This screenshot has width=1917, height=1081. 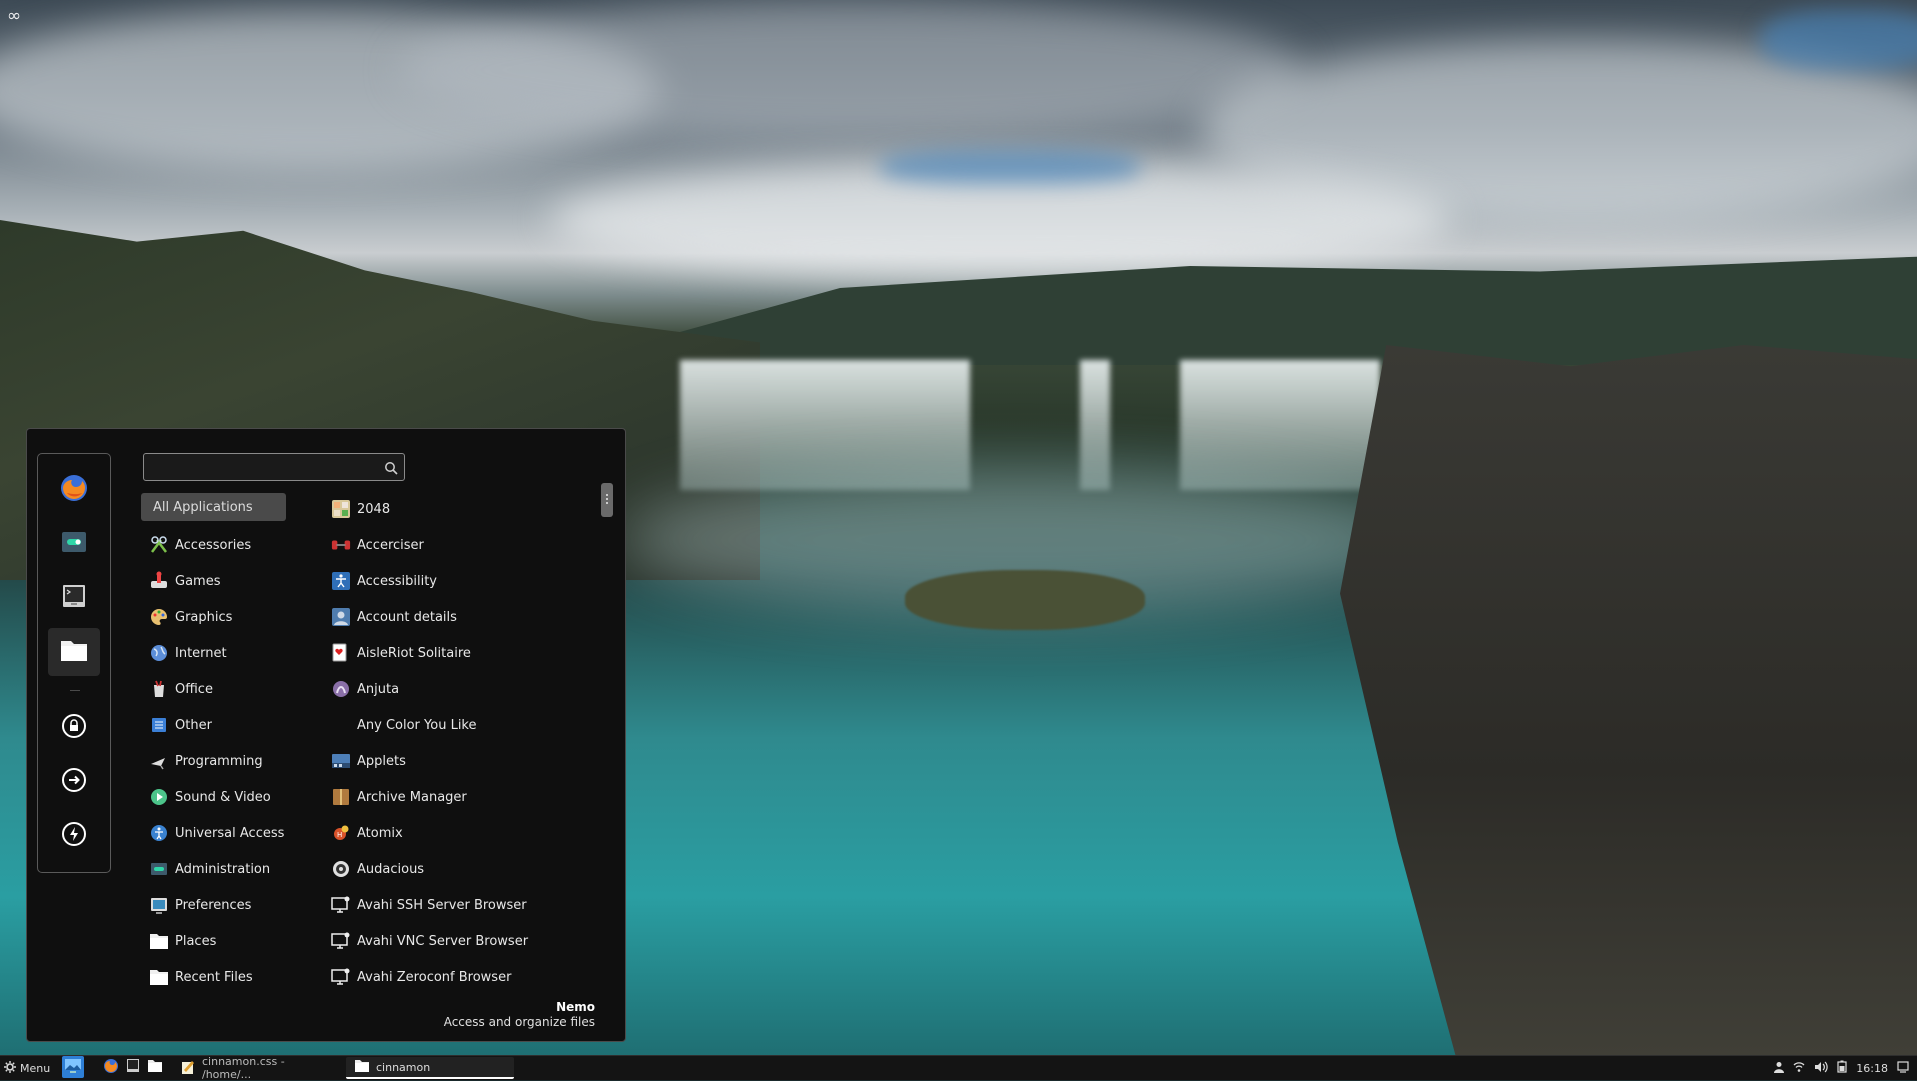 What do you see at coordinates (443, 941) in the screenshot?
I see `app-label: Avahi VNC Server Browser` at bounding box center [443, 941].